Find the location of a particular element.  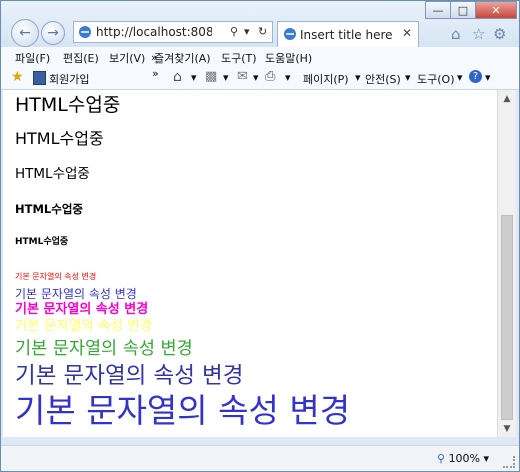

vertical-scrollbar: ▲ ▼ is located at coordinates (506, 263).